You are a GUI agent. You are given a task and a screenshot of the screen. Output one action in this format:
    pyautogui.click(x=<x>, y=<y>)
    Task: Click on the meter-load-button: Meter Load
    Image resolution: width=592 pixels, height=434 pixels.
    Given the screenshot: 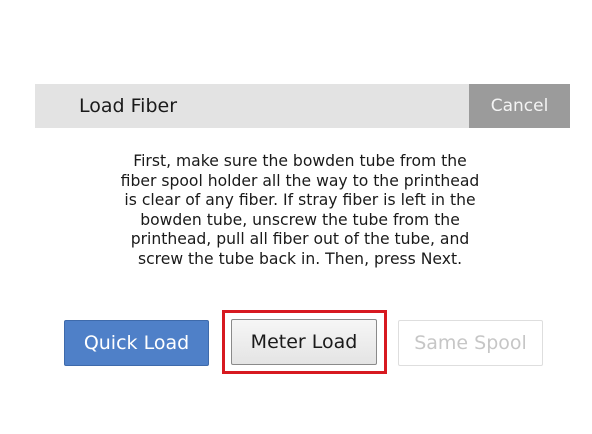 What is the action you would take?
    pyautogui.click(x=304, y=342)
    